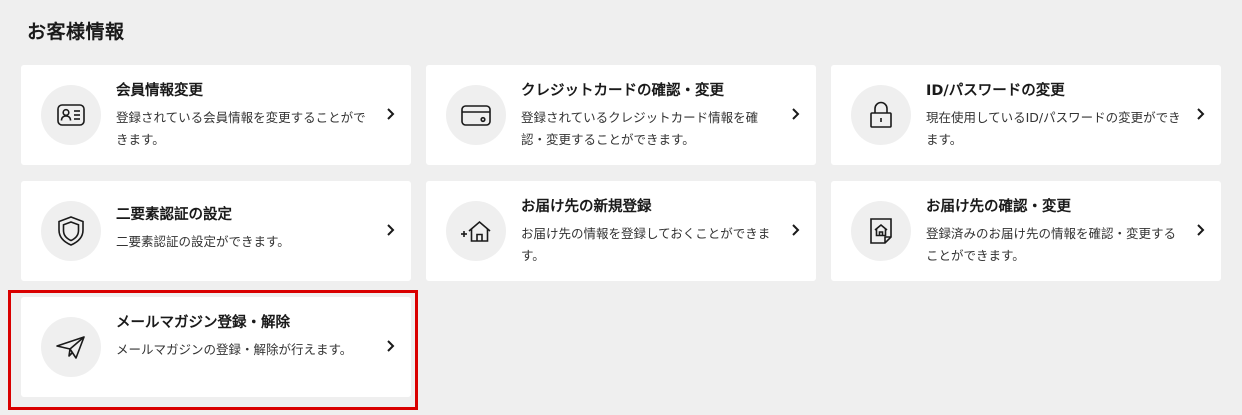  What do you see at coordinates (203, 241) in the screenshot?
I see `card-description: 二要素認証の設定ができます。` at bounding box center [203, 241].